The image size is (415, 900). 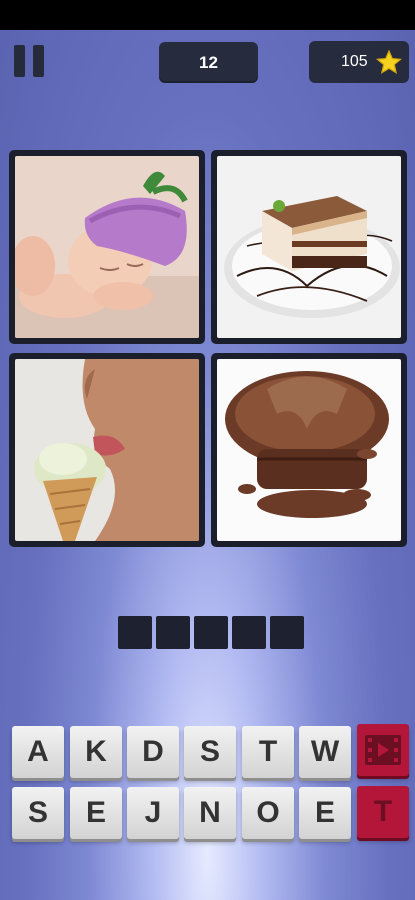 I want to click on letter-key: N, so click(x=210, y=813).